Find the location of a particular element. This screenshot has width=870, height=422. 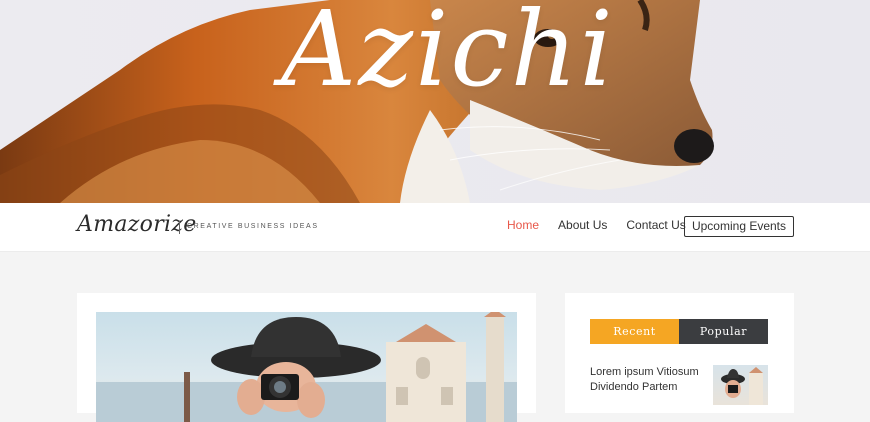

sidebar-post-title: Lorem ipsum Vitiosum Dividendo Partem is located at coordinates (645, 380).